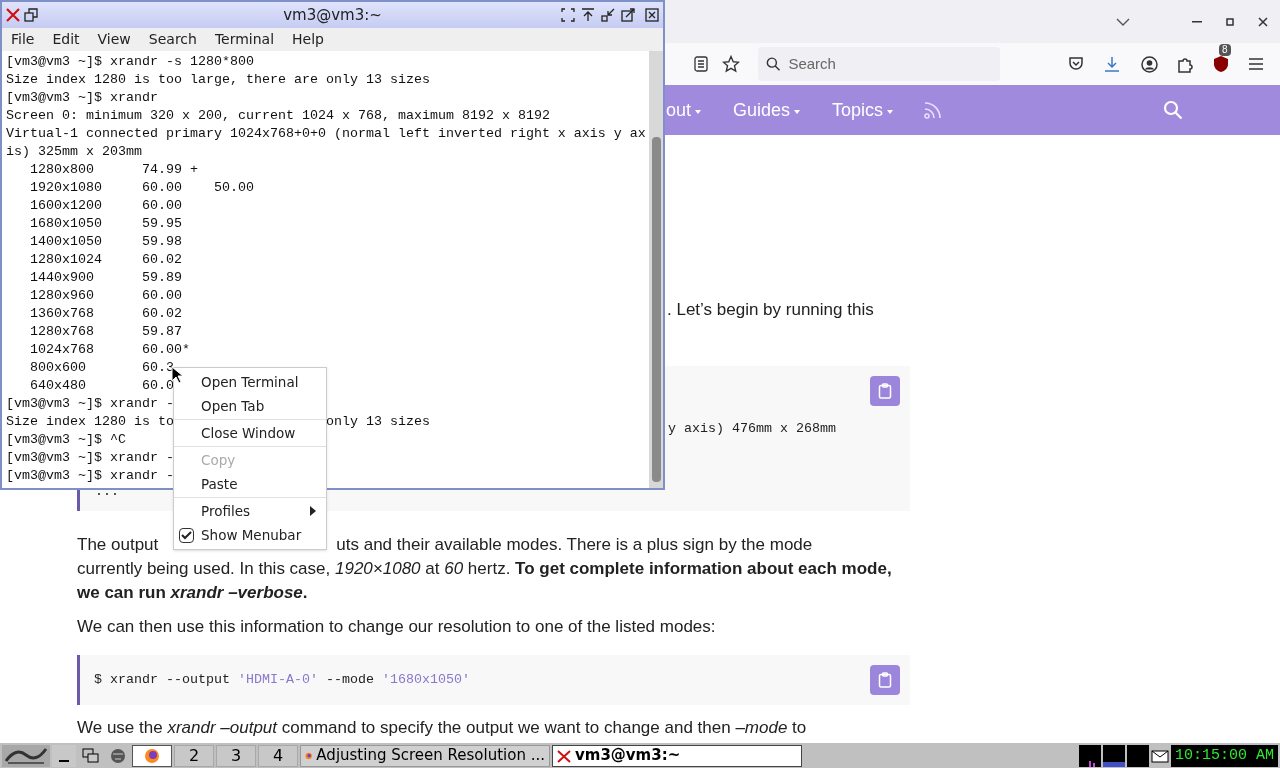  What do you see at coordinates (114, 39) in the screenshot?
I see `menu-item: View` at bounding box center [114, 39].